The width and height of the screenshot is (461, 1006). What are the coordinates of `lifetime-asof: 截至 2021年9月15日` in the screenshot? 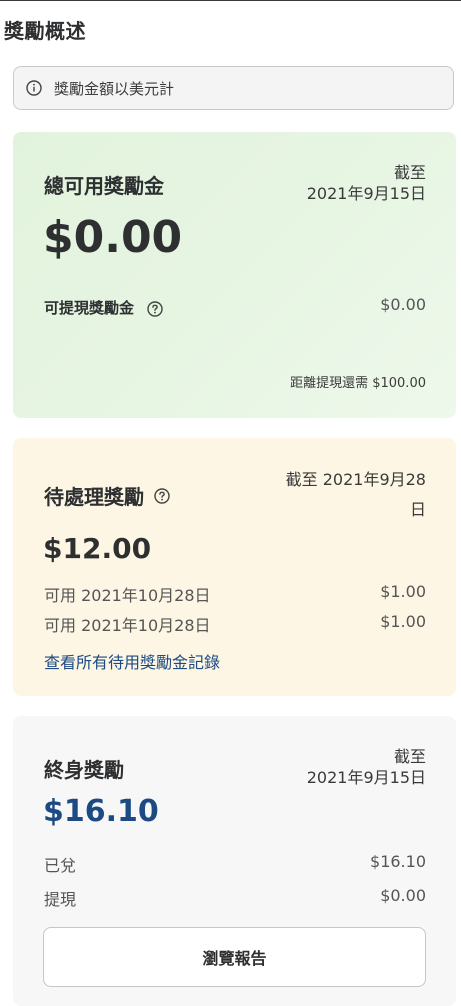 It's located at (366, 767).